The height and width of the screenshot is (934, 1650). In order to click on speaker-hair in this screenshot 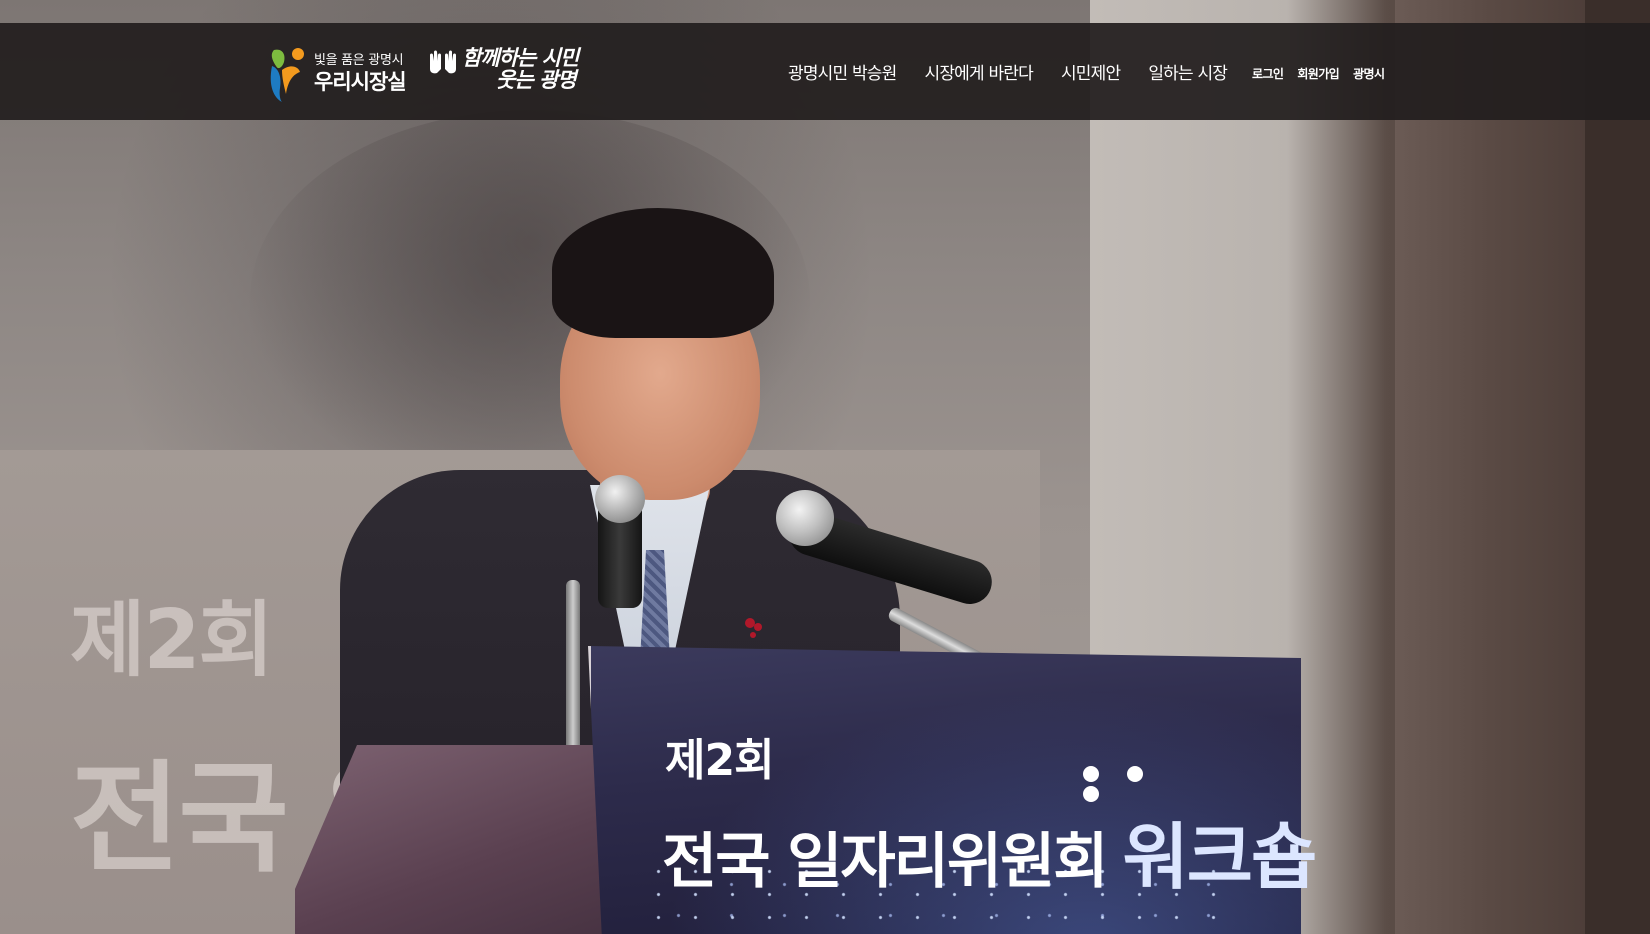, I will do `click(663, 273)`.